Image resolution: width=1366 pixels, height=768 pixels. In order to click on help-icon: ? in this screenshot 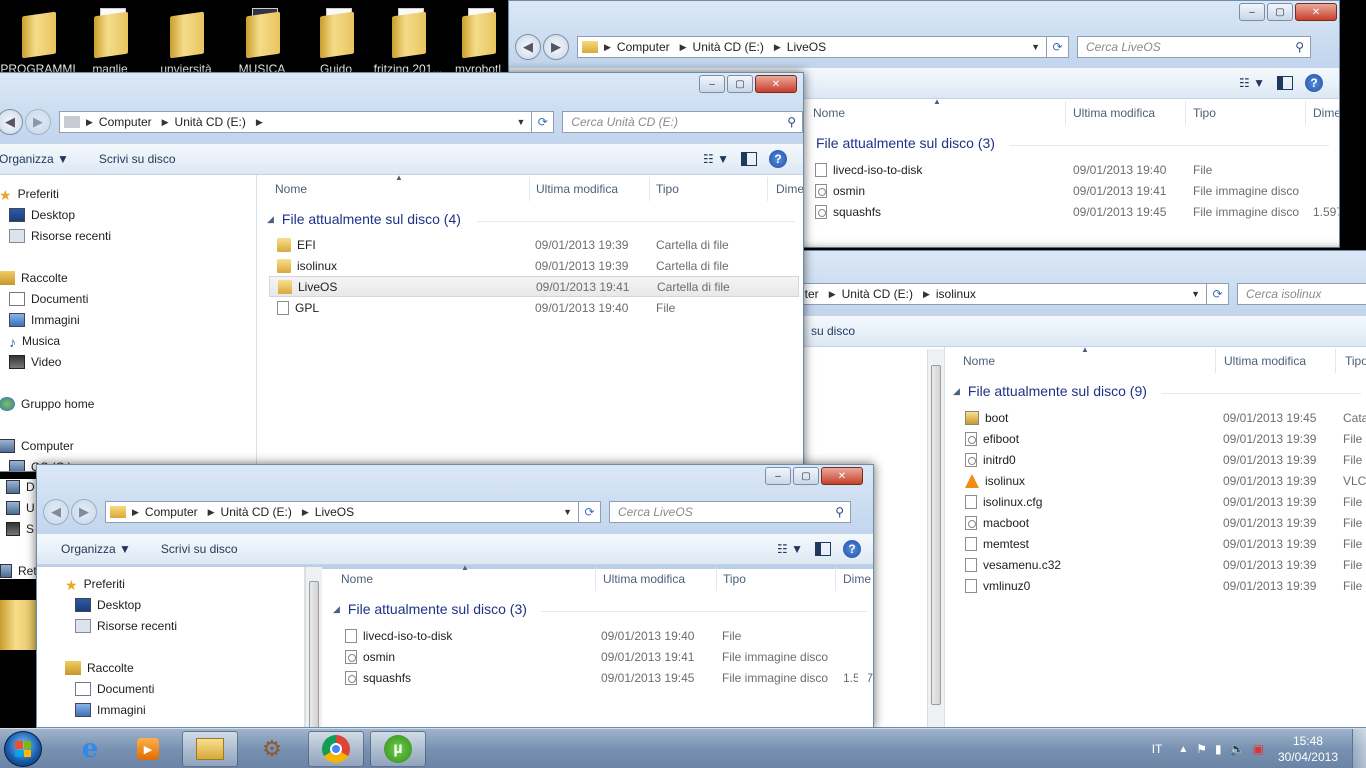, I will do `click(1314, 83)`.